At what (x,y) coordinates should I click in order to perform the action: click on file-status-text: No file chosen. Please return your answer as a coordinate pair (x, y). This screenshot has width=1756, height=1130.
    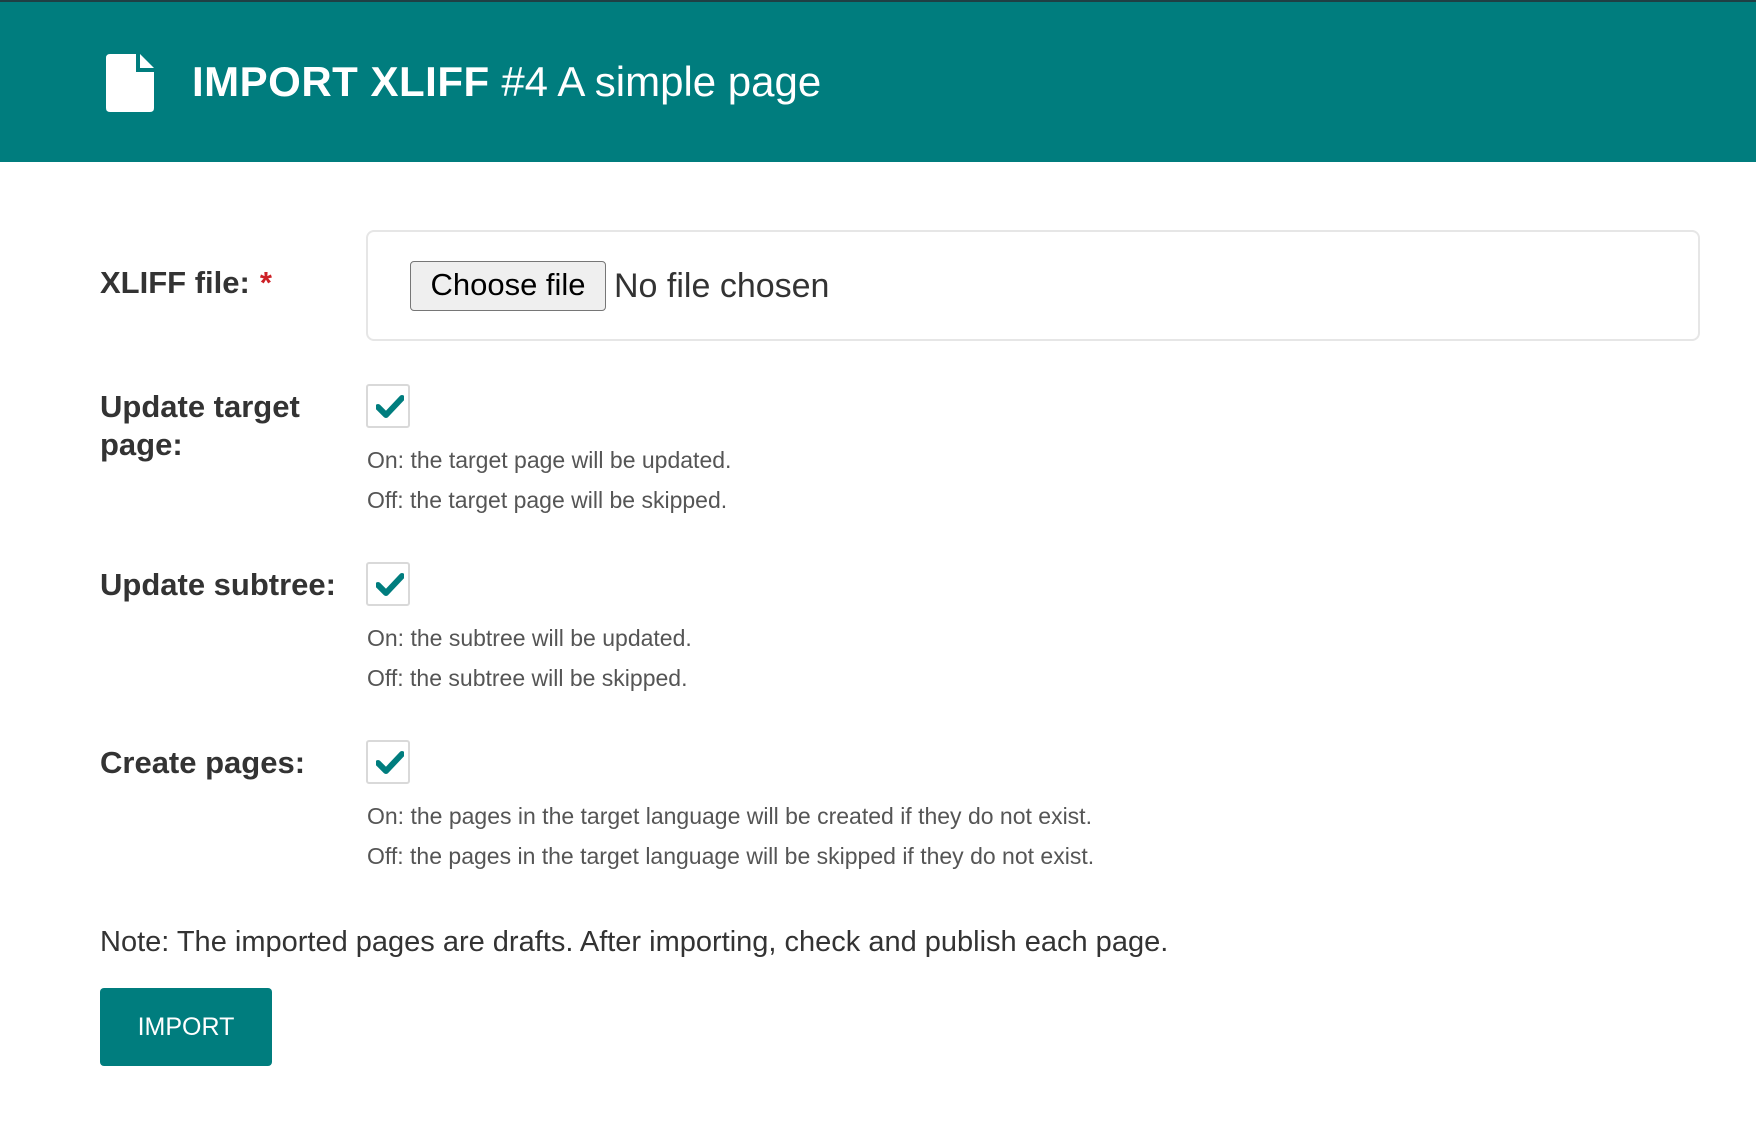
    Looking at the image, I should click on (722, 286).